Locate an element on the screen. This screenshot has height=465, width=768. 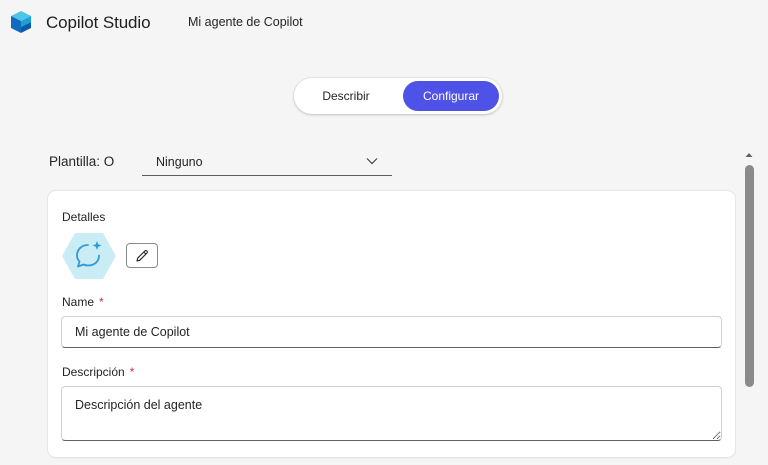
chevron-down-icon is located at coordinates (372, 161).